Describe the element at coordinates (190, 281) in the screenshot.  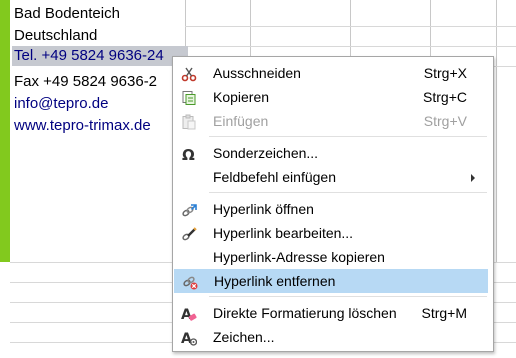
I see `hyperlink-remove-icon` at that location.